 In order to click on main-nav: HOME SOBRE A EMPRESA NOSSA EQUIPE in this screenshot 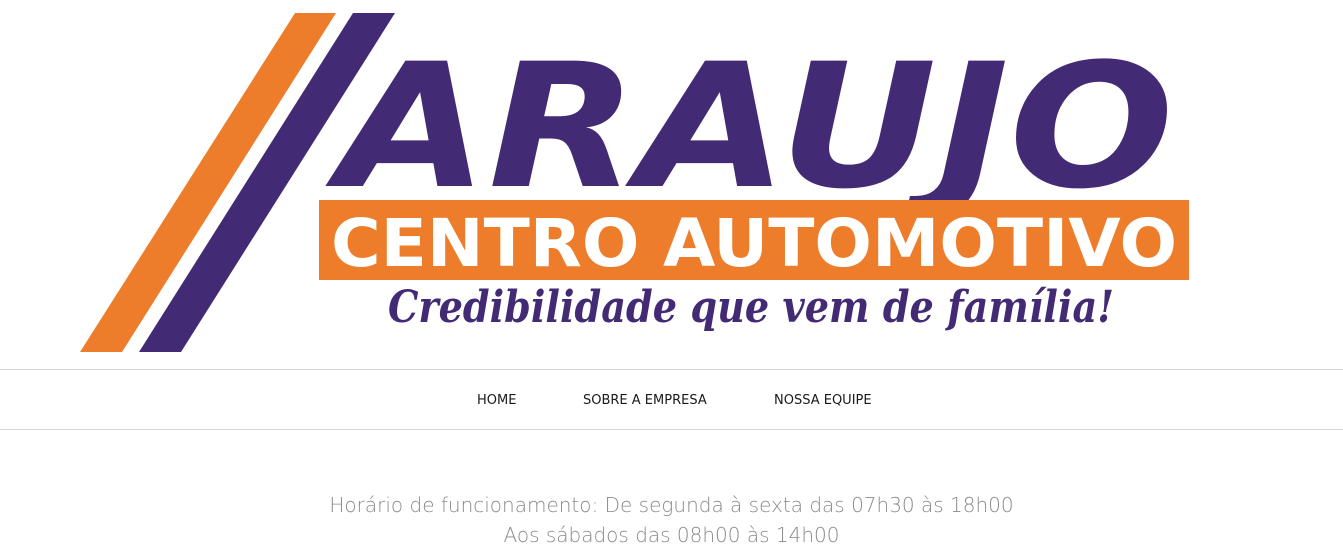, I will do `click(671, 399)`.